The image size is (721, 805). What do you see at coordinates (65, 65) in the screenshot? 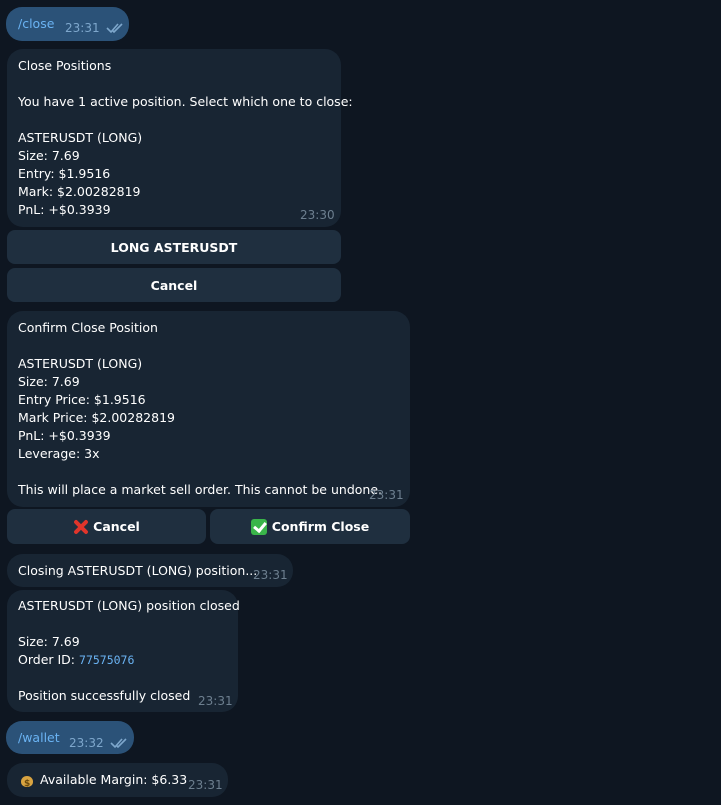
I see `message-title: Close Positions` at bounding box center [65, 65].